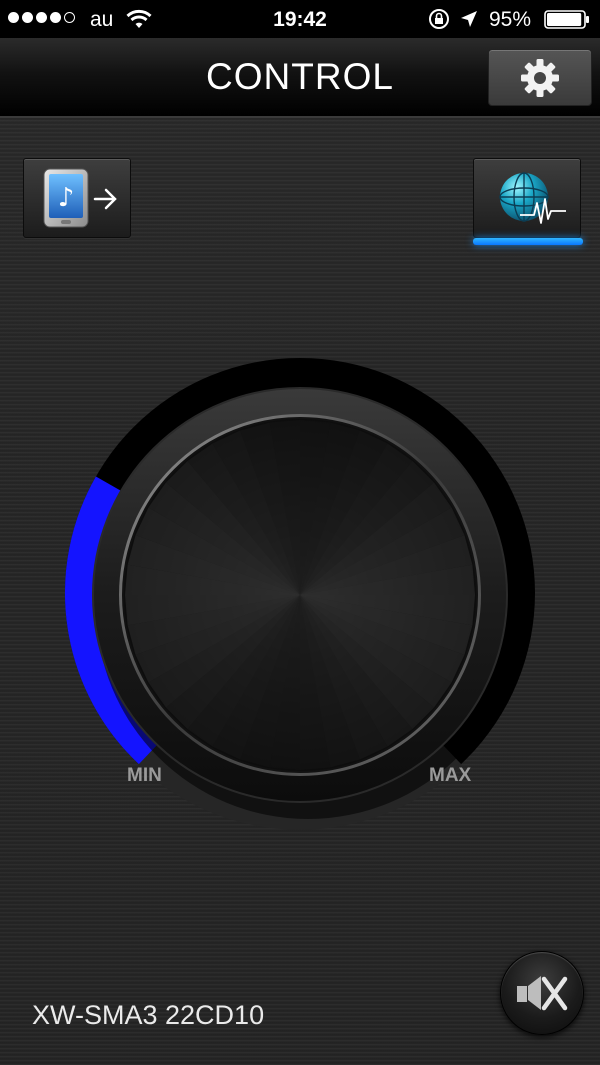 Image resolution: width=600 pixels, height=1065 pixels. I want to click on location-arrow-icon, so click(469, 19).